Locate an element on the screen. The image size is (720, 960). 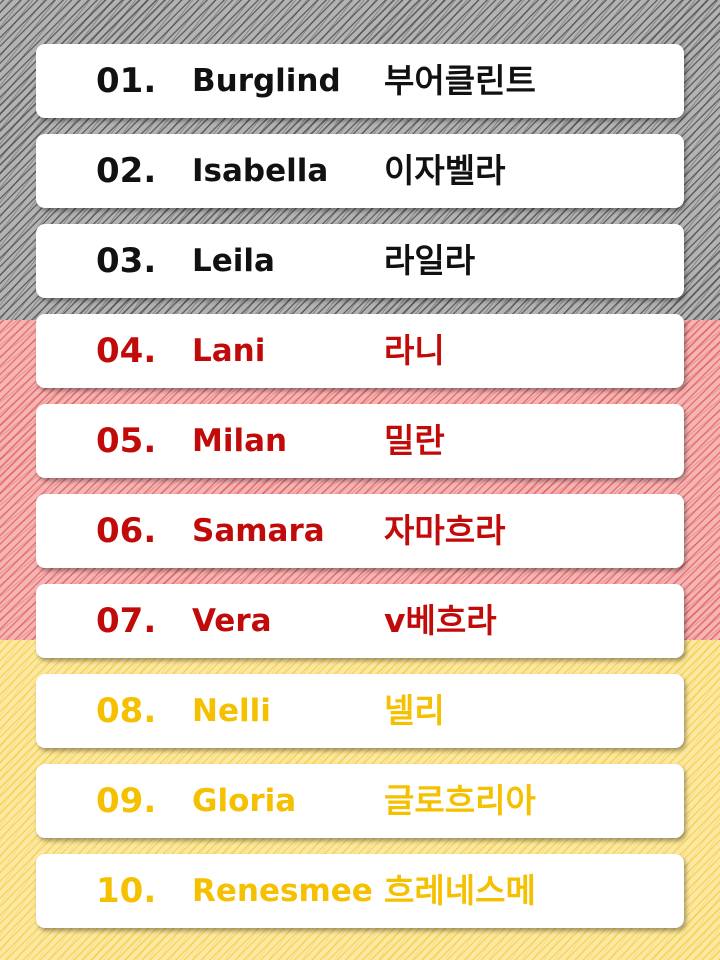
item-korean: 밀란 is located at coordinates (414, 440).